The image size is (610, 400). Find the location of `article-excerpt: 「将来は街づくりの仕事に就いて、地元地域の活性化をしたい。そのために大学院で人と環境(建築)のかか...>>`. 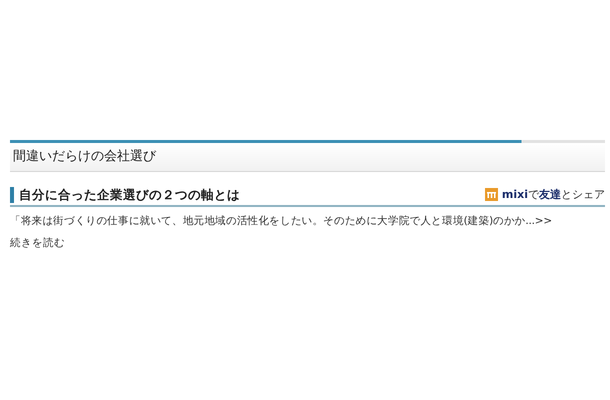

article-excerpt: 「将来は街づくりの仕事に就いて、地元地域の活性化をしたい。そのために大学院で人と環境(建築)のかか...>> is located at coordinates (282, 222).